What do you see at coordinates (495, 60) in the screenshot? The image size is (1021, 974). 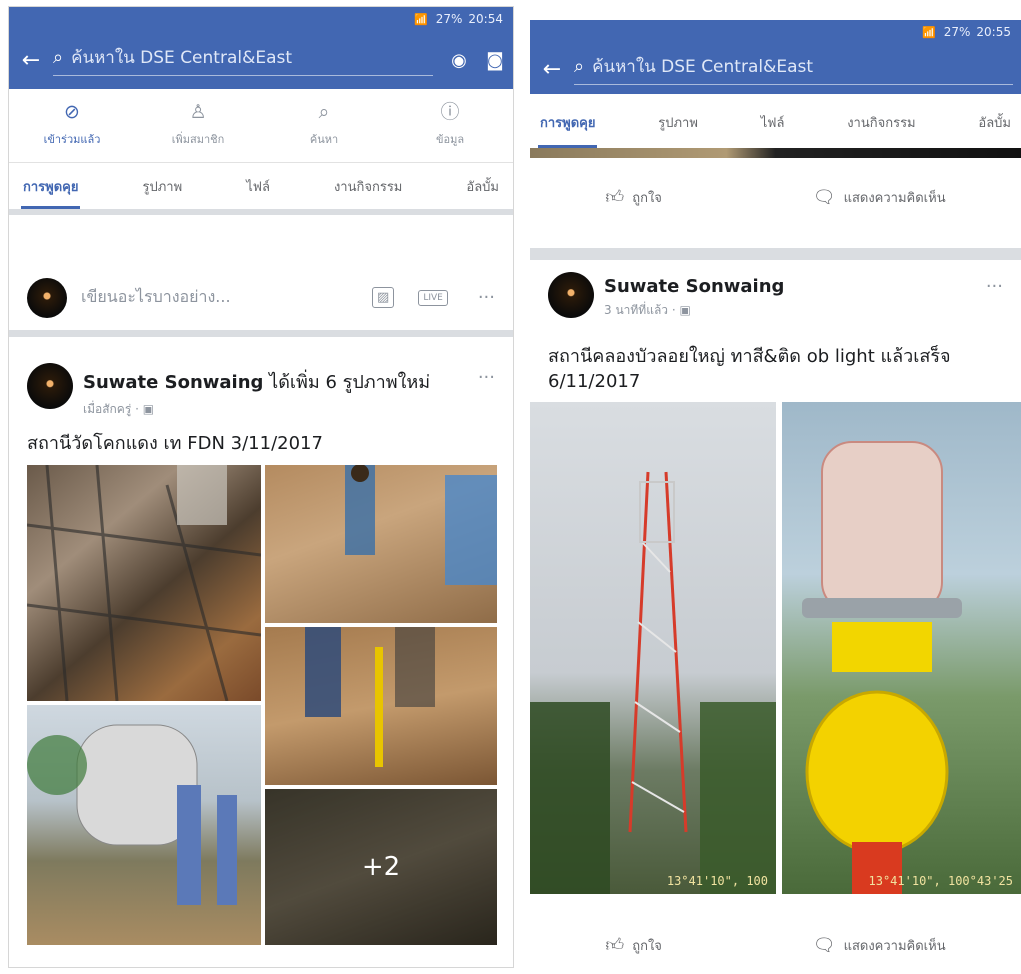 I see `camera-icon: ◙` at bounding box center [495, 60].